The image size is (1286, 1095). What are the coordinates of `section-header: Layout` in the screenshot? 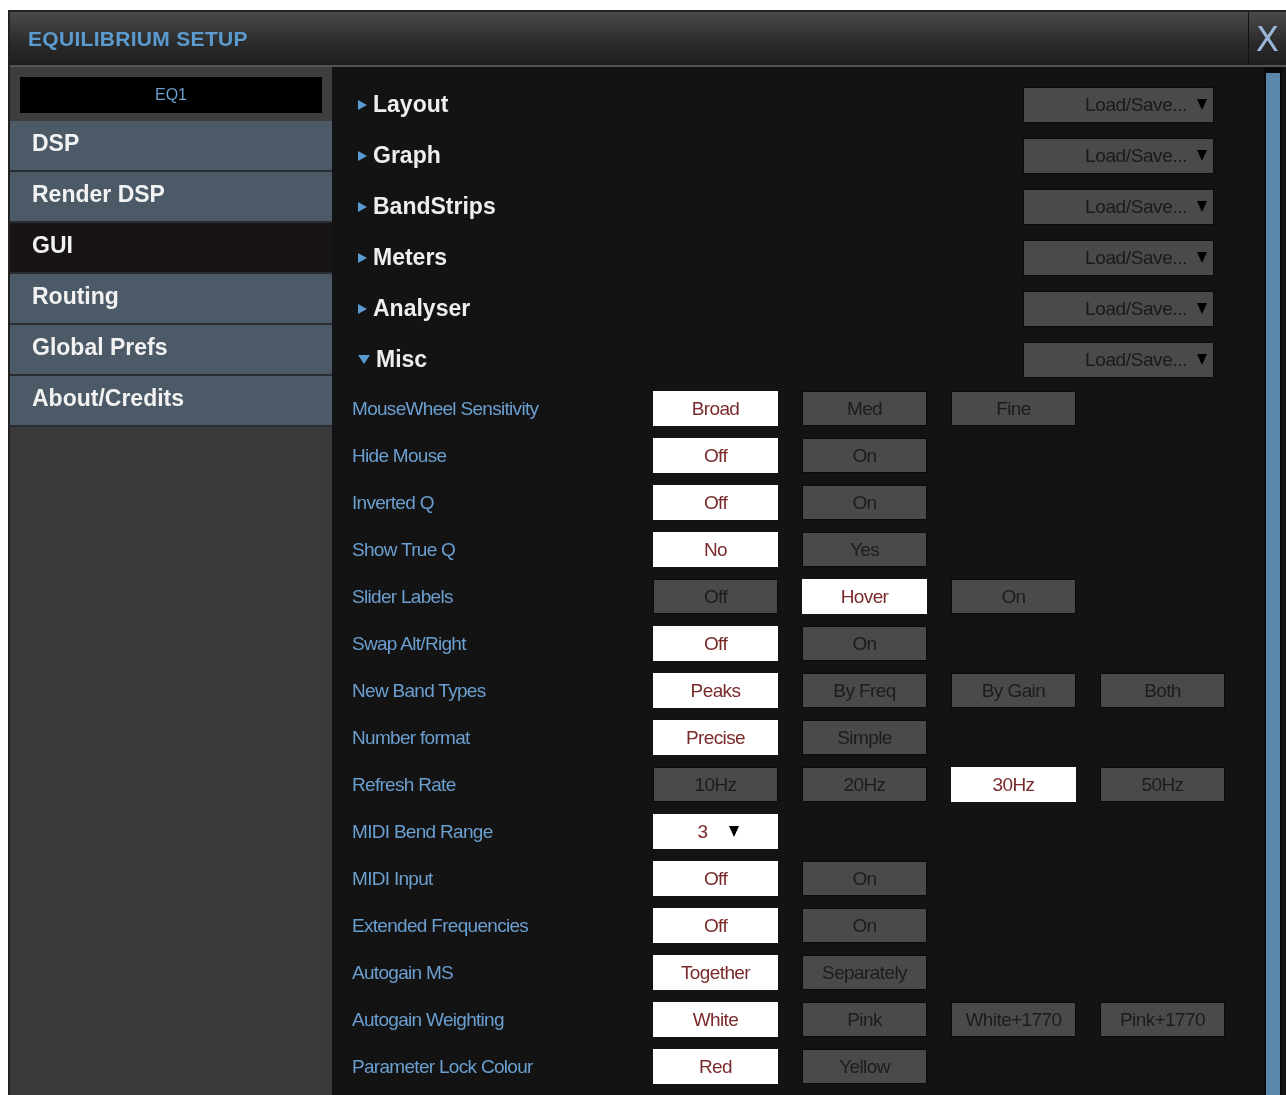 It's located at (400, 104).